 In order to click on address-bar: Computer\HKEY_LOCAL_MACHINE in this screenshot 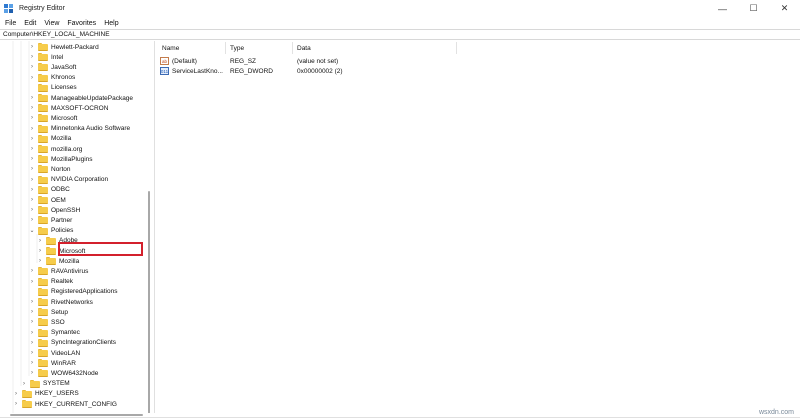, I will do `click(400, 34)`.